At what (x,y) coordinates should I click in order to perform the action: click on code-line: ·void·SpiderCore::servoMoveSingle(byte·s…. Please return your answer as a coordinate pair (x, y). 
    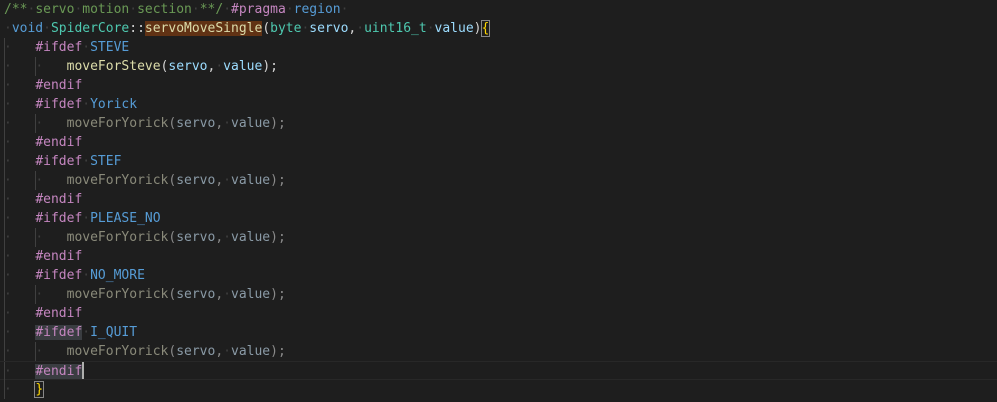
    Looking at the image, I should click on (498, 28).